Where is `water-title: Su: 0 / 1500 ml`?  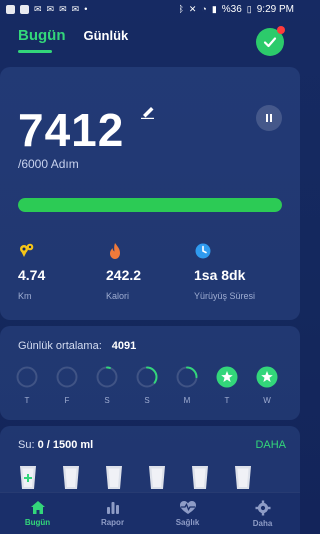
water-title: Su: 0 / 1500 ml is located at coordinates (55, 445).